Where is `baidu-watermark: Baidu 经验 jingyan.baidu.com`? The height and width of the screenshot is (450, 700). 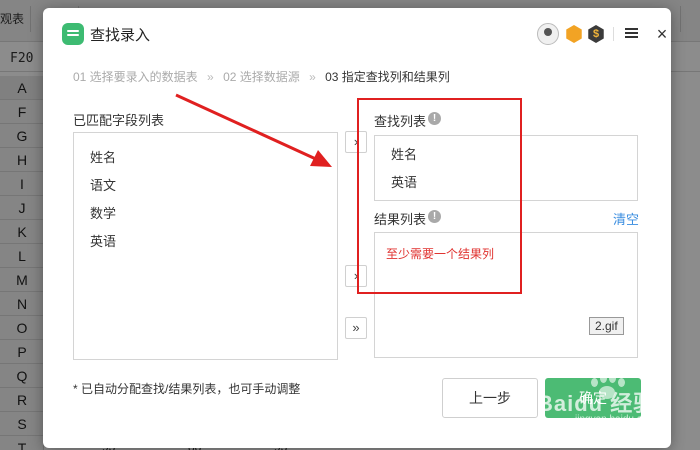
baidu-watermark: Baidu 经验 jingyan.baidu.com is located at coordinates (607, 404).